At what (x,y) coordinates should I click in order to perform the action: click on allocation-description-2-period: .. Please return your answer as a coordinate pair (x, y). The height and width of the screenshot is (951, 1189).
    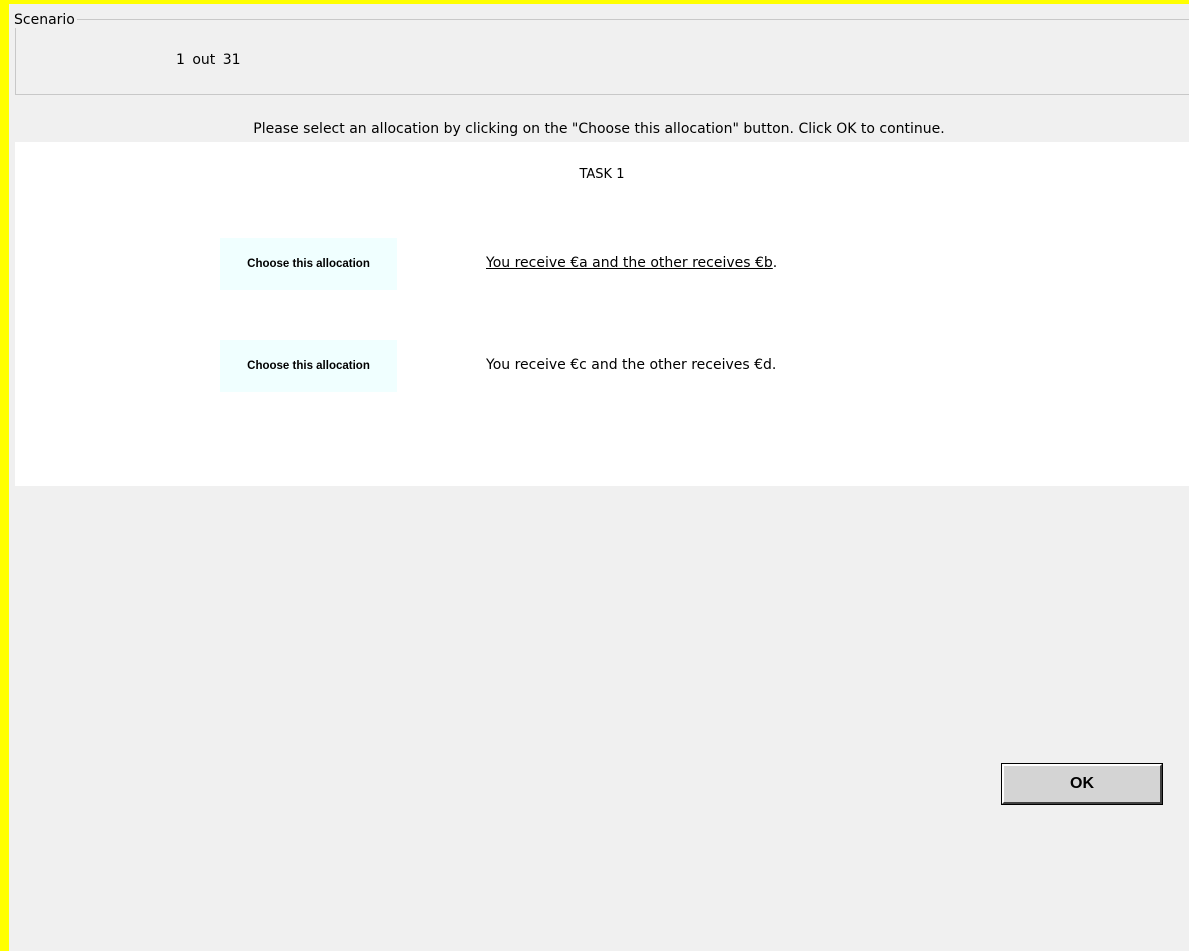
    Looking at the image, I should click on (774, 365).